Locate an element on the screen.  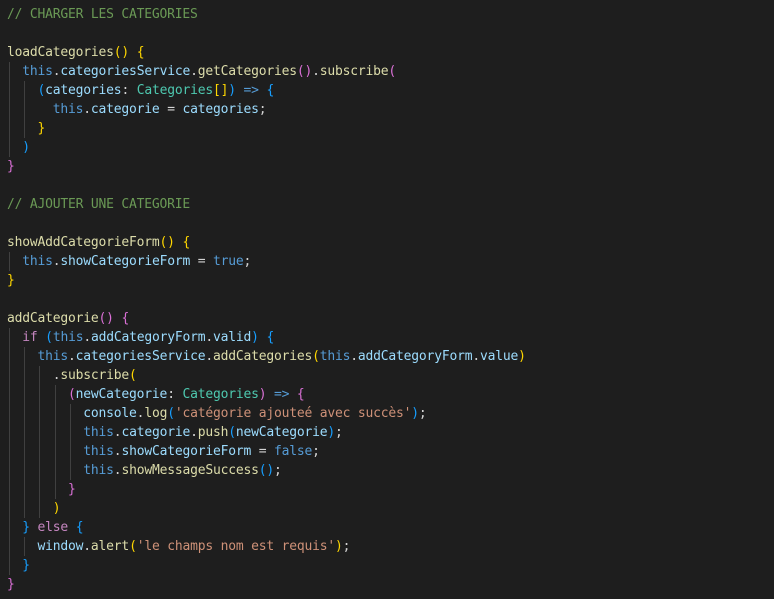
code-line: showAddCategorieForm() { is located at coordinates (98, 242).